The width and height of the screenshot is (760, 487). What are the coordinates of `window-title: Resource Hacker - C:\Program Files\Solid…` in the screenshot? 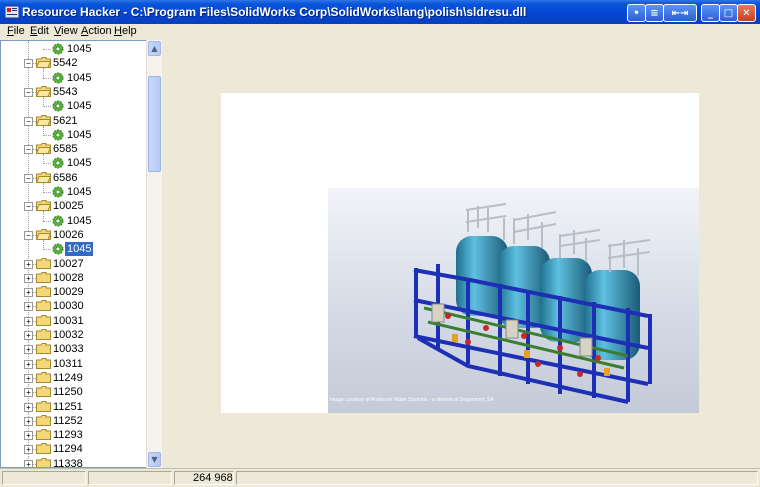 It's located at (274, 12).